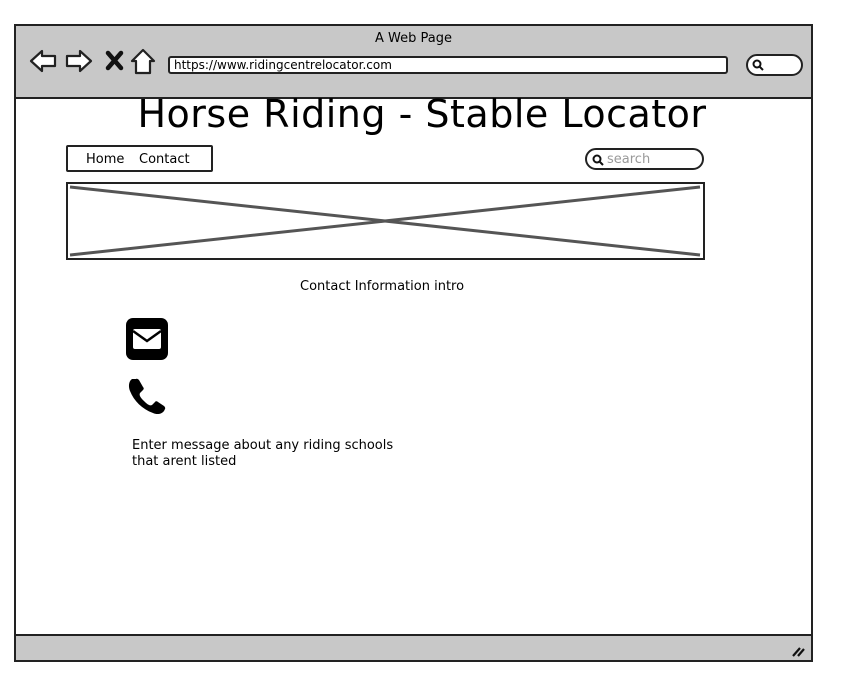 The height and width of the screenshot is (677, 844). Describe the element at coordinates (43, 61) in the screenshot. I see `back-arrow-icon` at that location.